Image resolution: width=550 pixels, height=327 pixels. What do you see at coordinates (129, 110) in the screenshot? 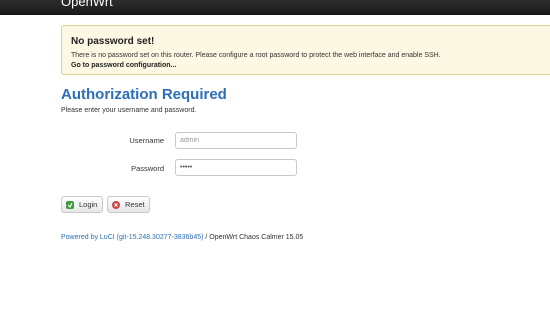
I see `page-subtitle: Please enter your username and password.` at bounding box center [129, 110].